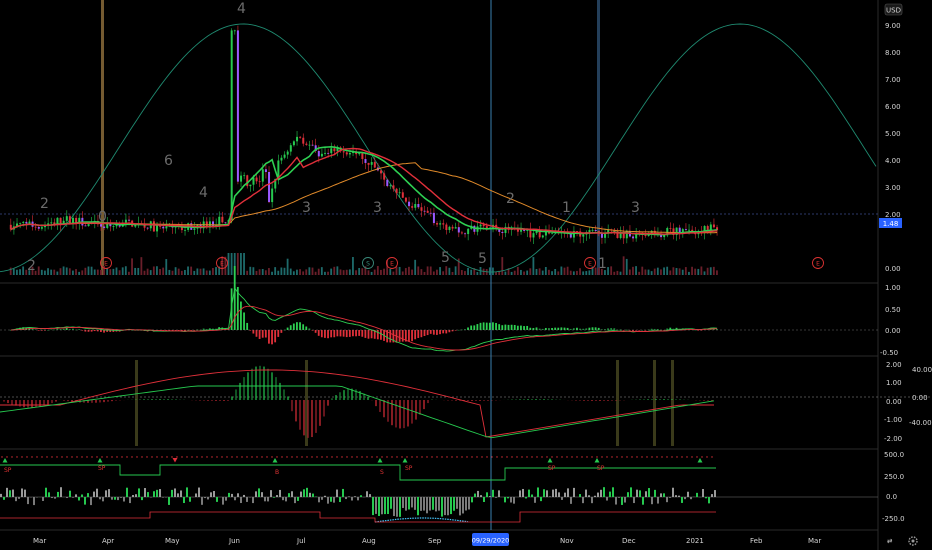  I want to click on time-label: Jul, so click(301, 541).